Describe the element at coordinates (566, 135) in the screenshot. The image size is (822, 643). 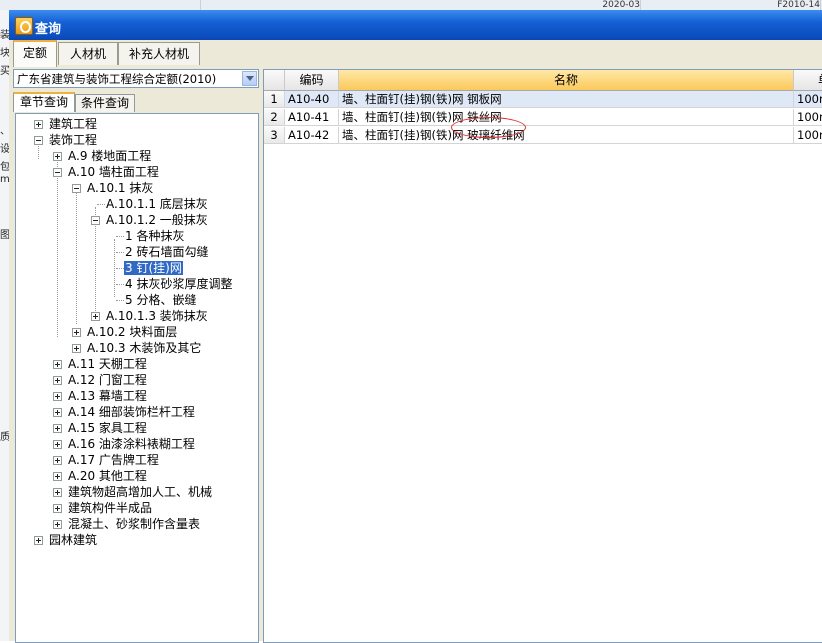
I see `cell-name: 墙、柱面钉(挂)钢(铁)网 玻璃纤维网` at that location.